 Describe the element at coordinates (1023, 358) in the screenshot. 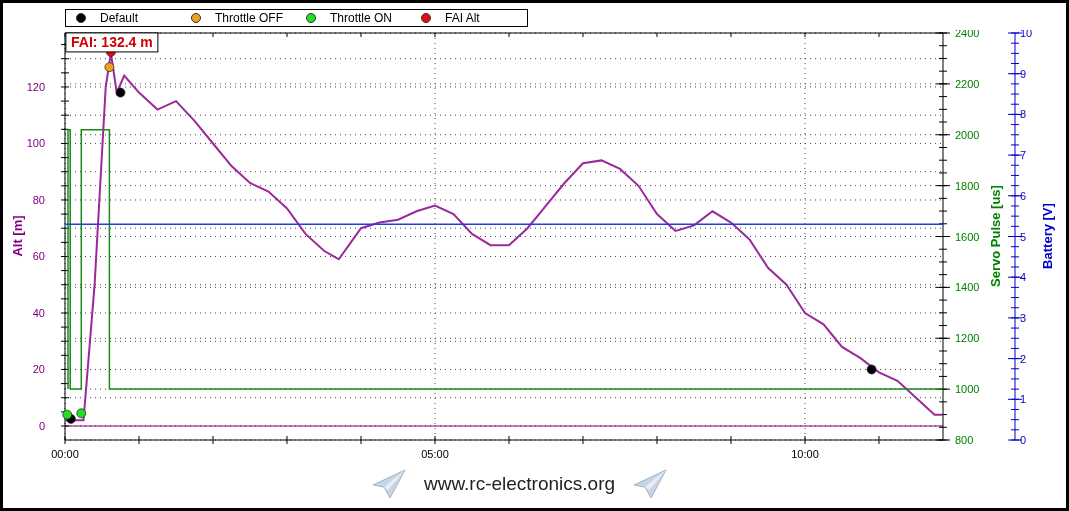

I see `y-tick-label: 2` at that location.